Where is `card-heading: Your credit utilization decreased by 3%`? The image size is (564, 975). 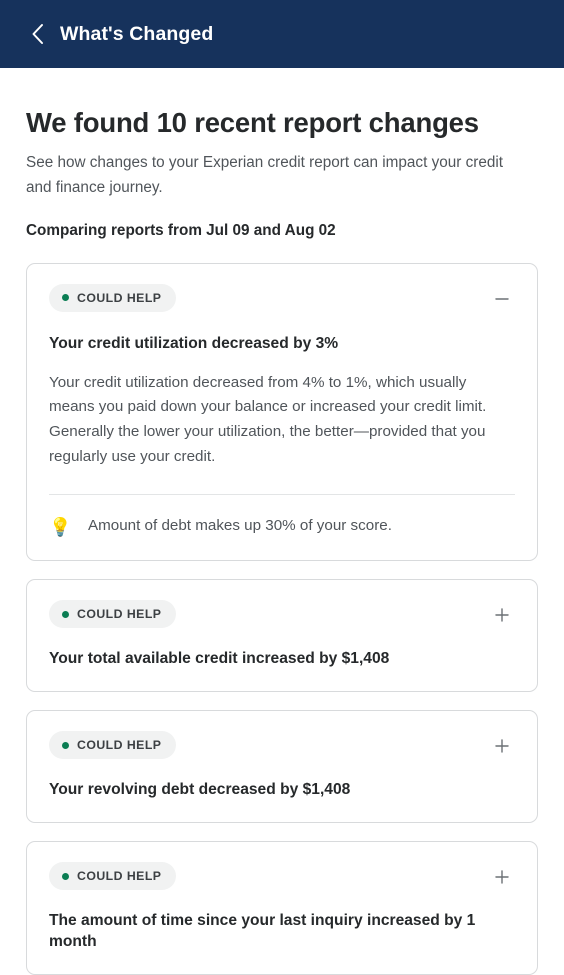 card-heading: Your credit utilization decreased by 3% is located at coordinates (194, 343).